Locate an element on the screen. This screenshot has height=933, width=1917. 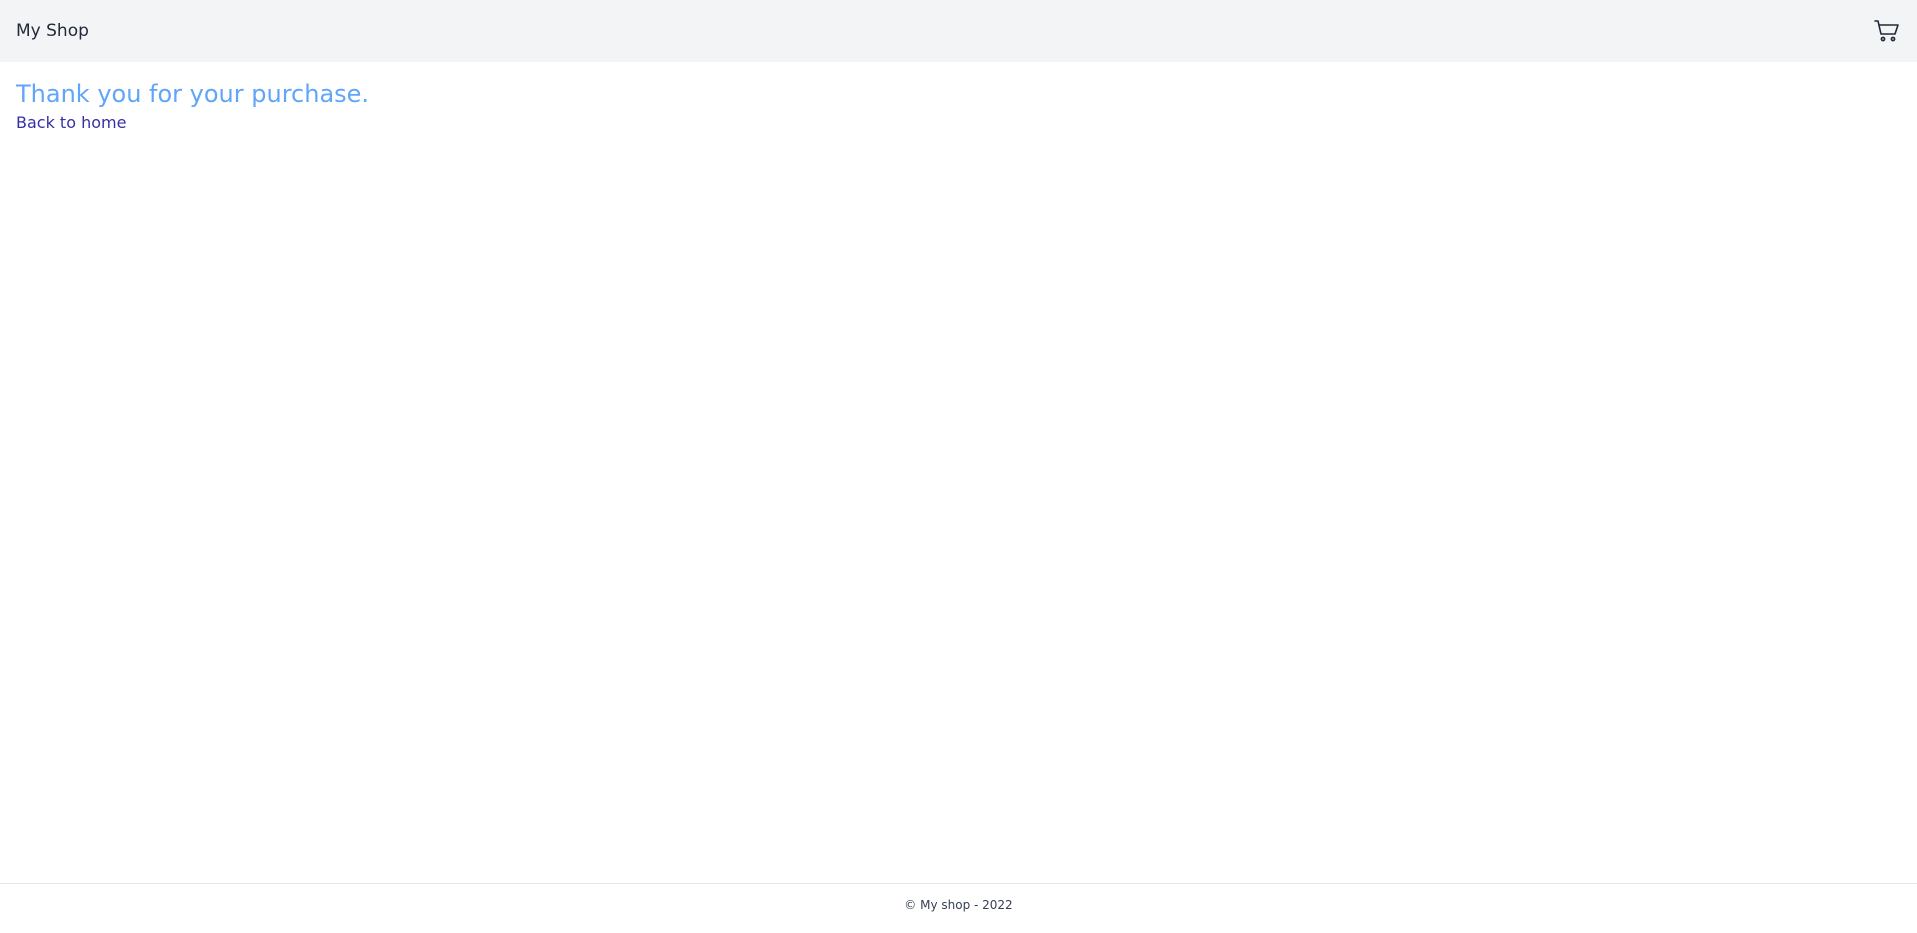
page-footer: © My shop - 2022 is located at coordinates (958, 908).